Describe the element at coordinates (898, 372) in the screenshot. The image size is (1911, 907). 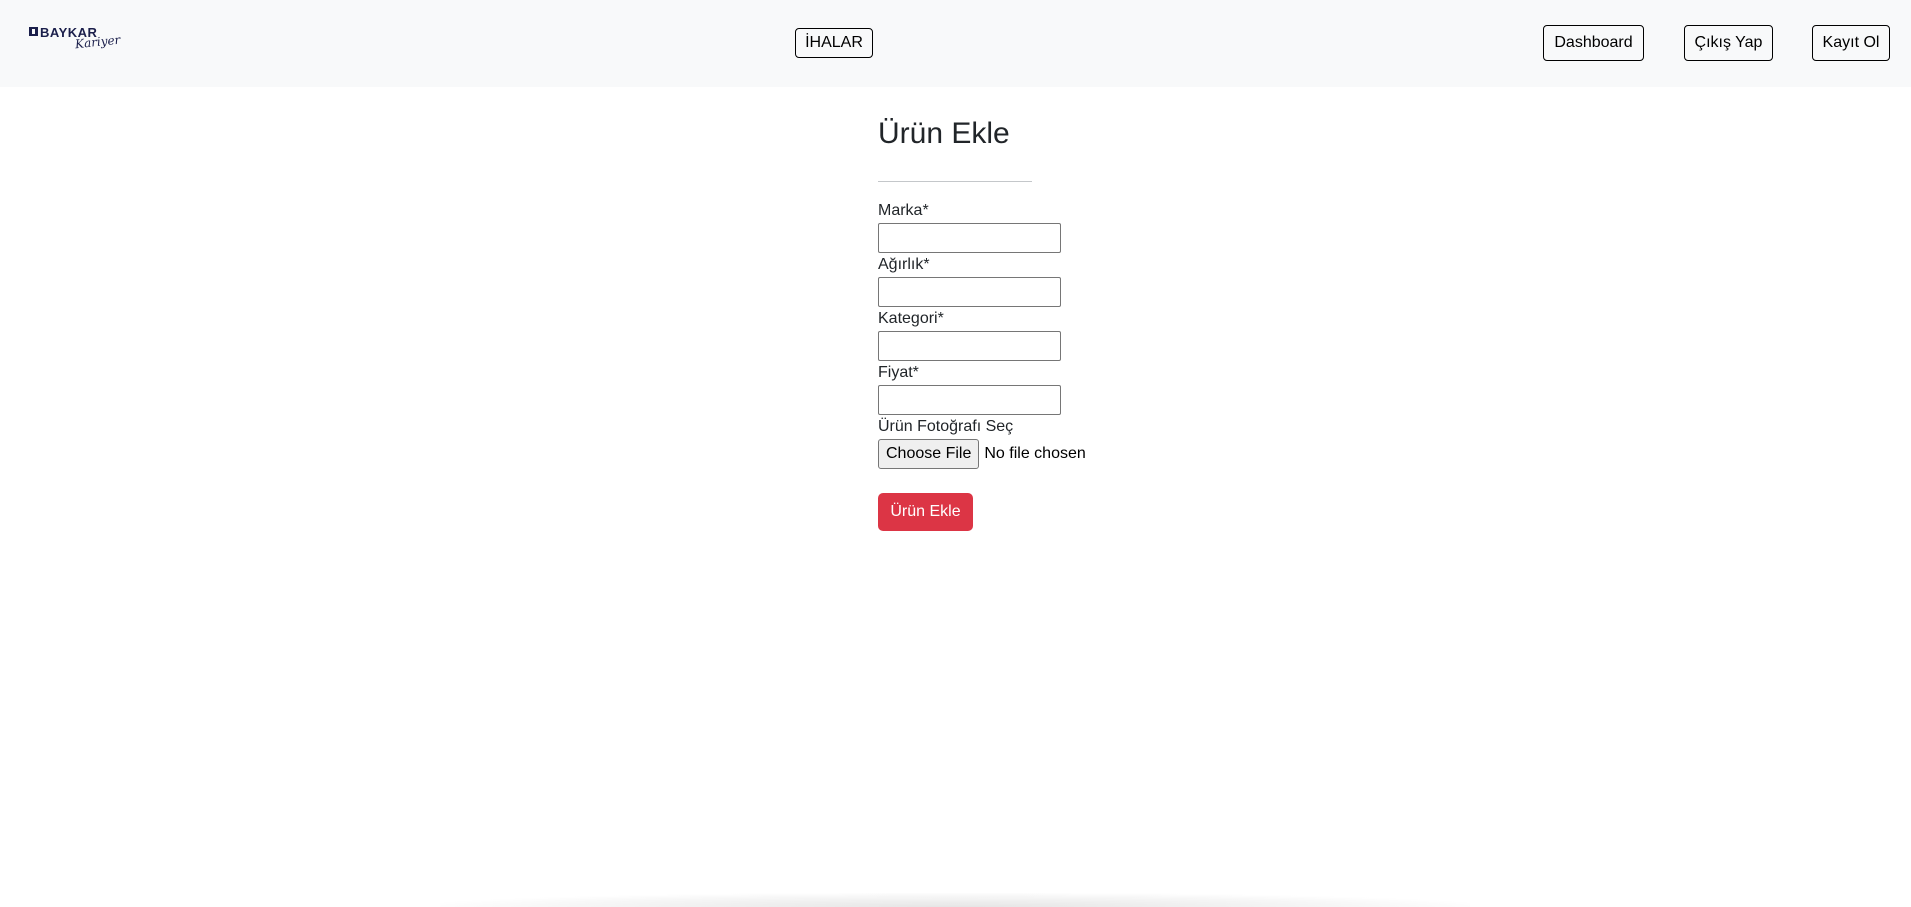
I see `price-label: Fiyat*` at that location.